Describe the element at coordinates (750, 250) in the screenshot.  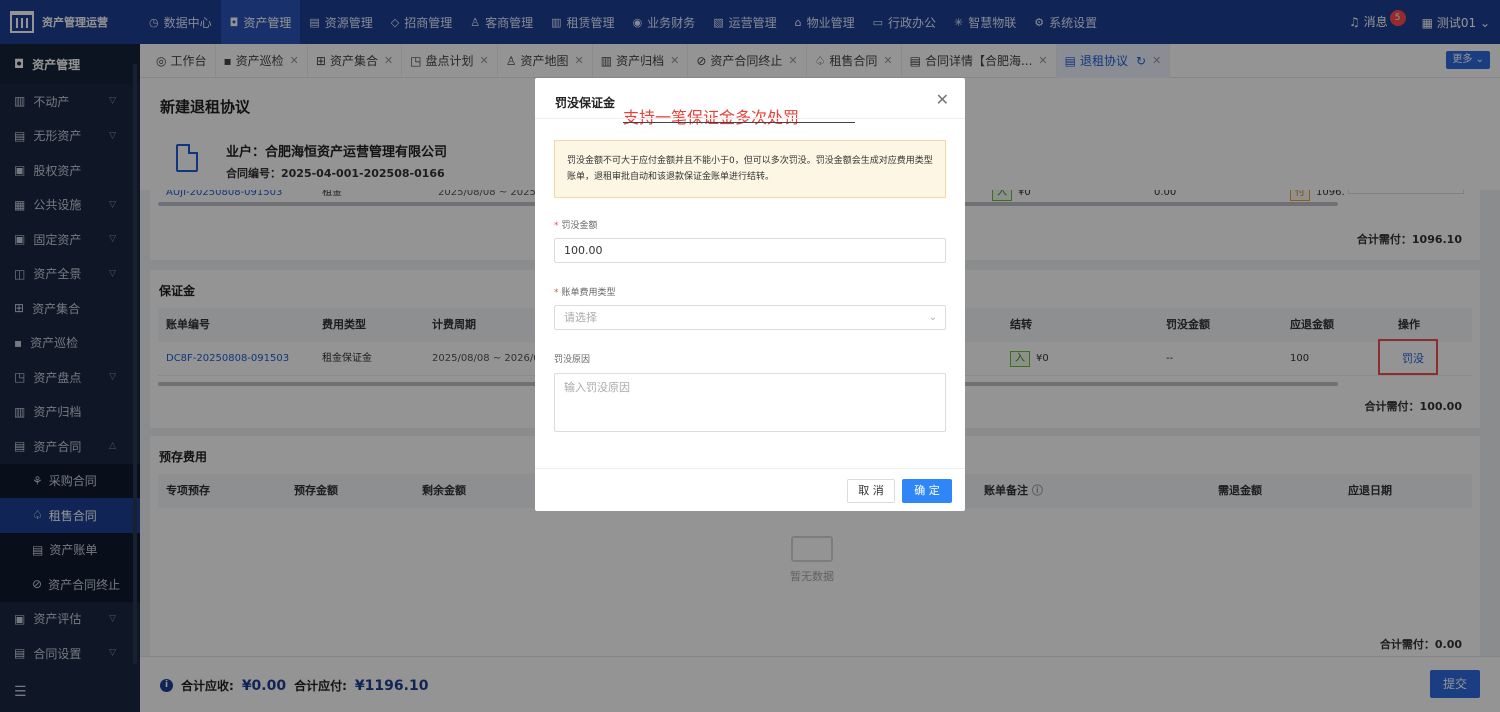
I see `forfeit-amount-input: 100.00` at that location.